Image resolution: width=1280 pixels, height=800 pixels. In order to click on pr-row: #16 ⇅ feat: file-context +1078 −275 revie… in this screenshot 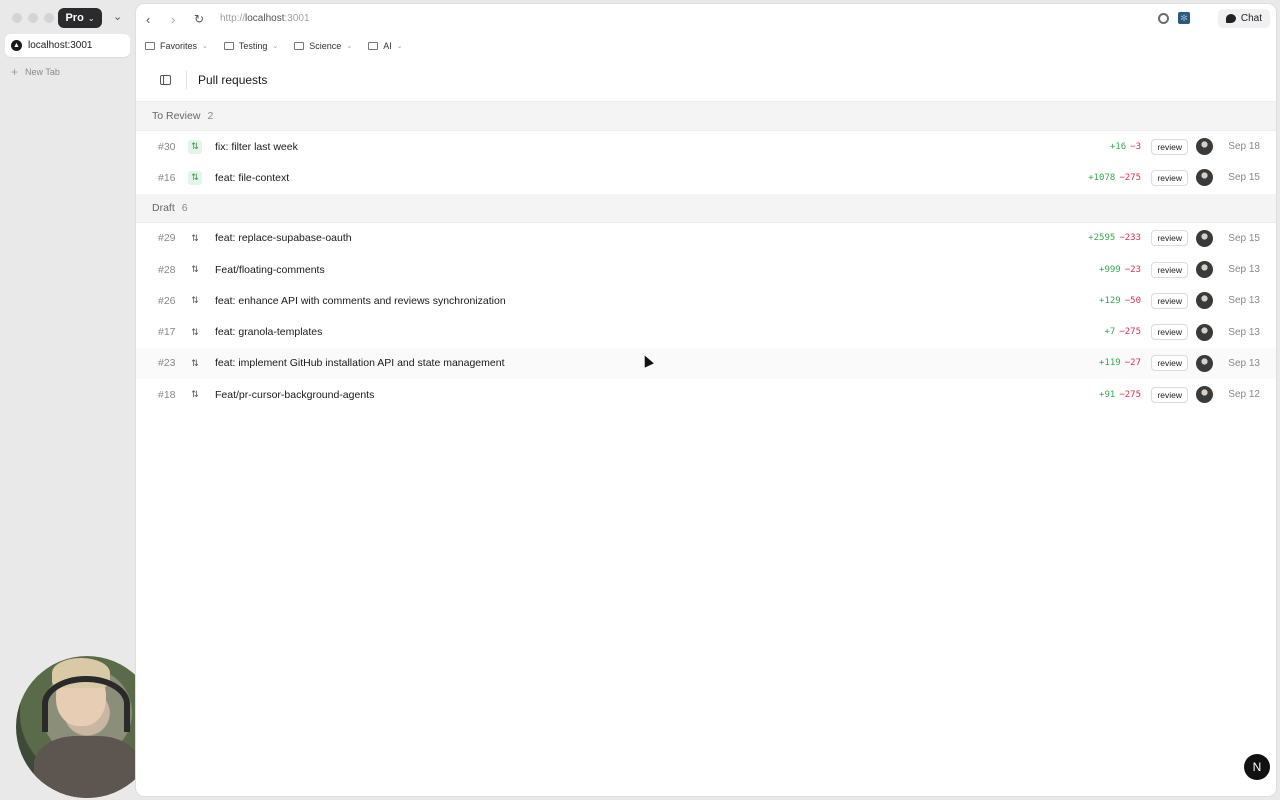, I will do `click(706, 177)`.